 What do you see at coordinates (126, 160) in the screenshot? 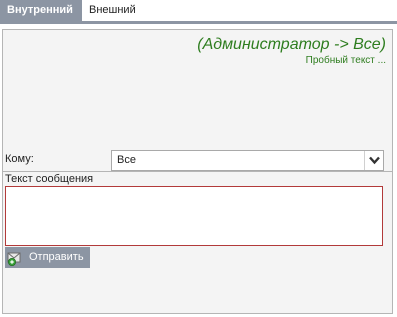
I see `recipient-value: Все` at bounding box center [126, 160].